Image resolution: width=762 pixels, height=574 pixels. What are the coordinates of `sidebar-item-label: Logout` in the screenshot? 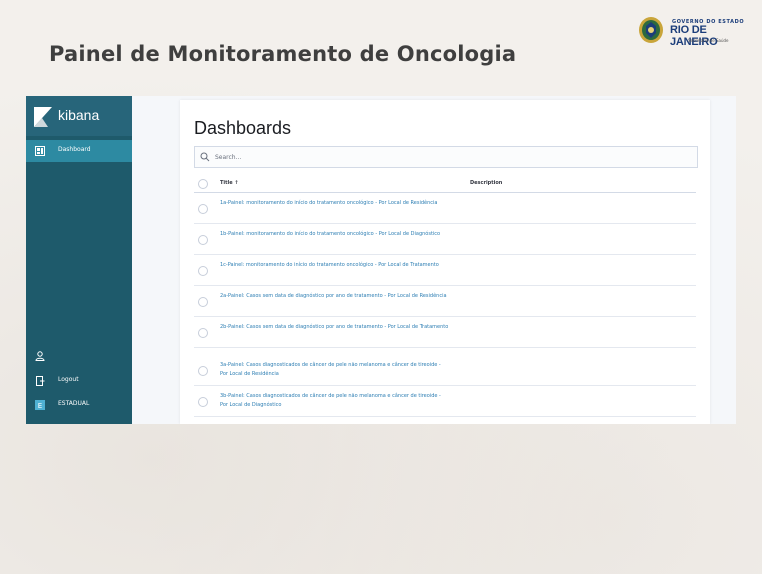 It's located at (68, 379).